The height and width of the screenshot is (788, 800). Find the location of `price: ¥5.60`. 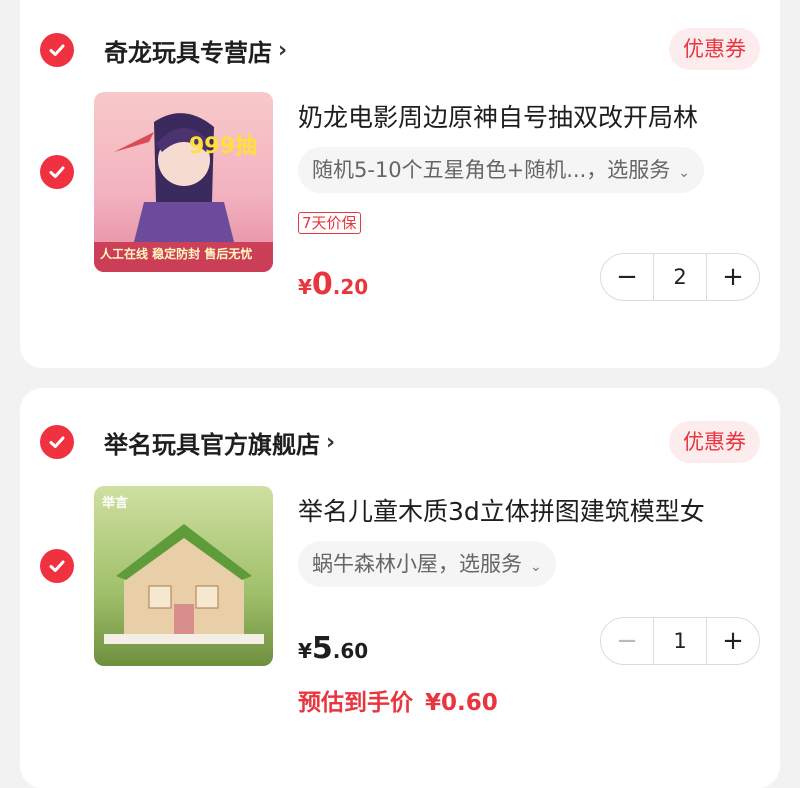

price: ¥5.60 is located at coordinates (333, 648).